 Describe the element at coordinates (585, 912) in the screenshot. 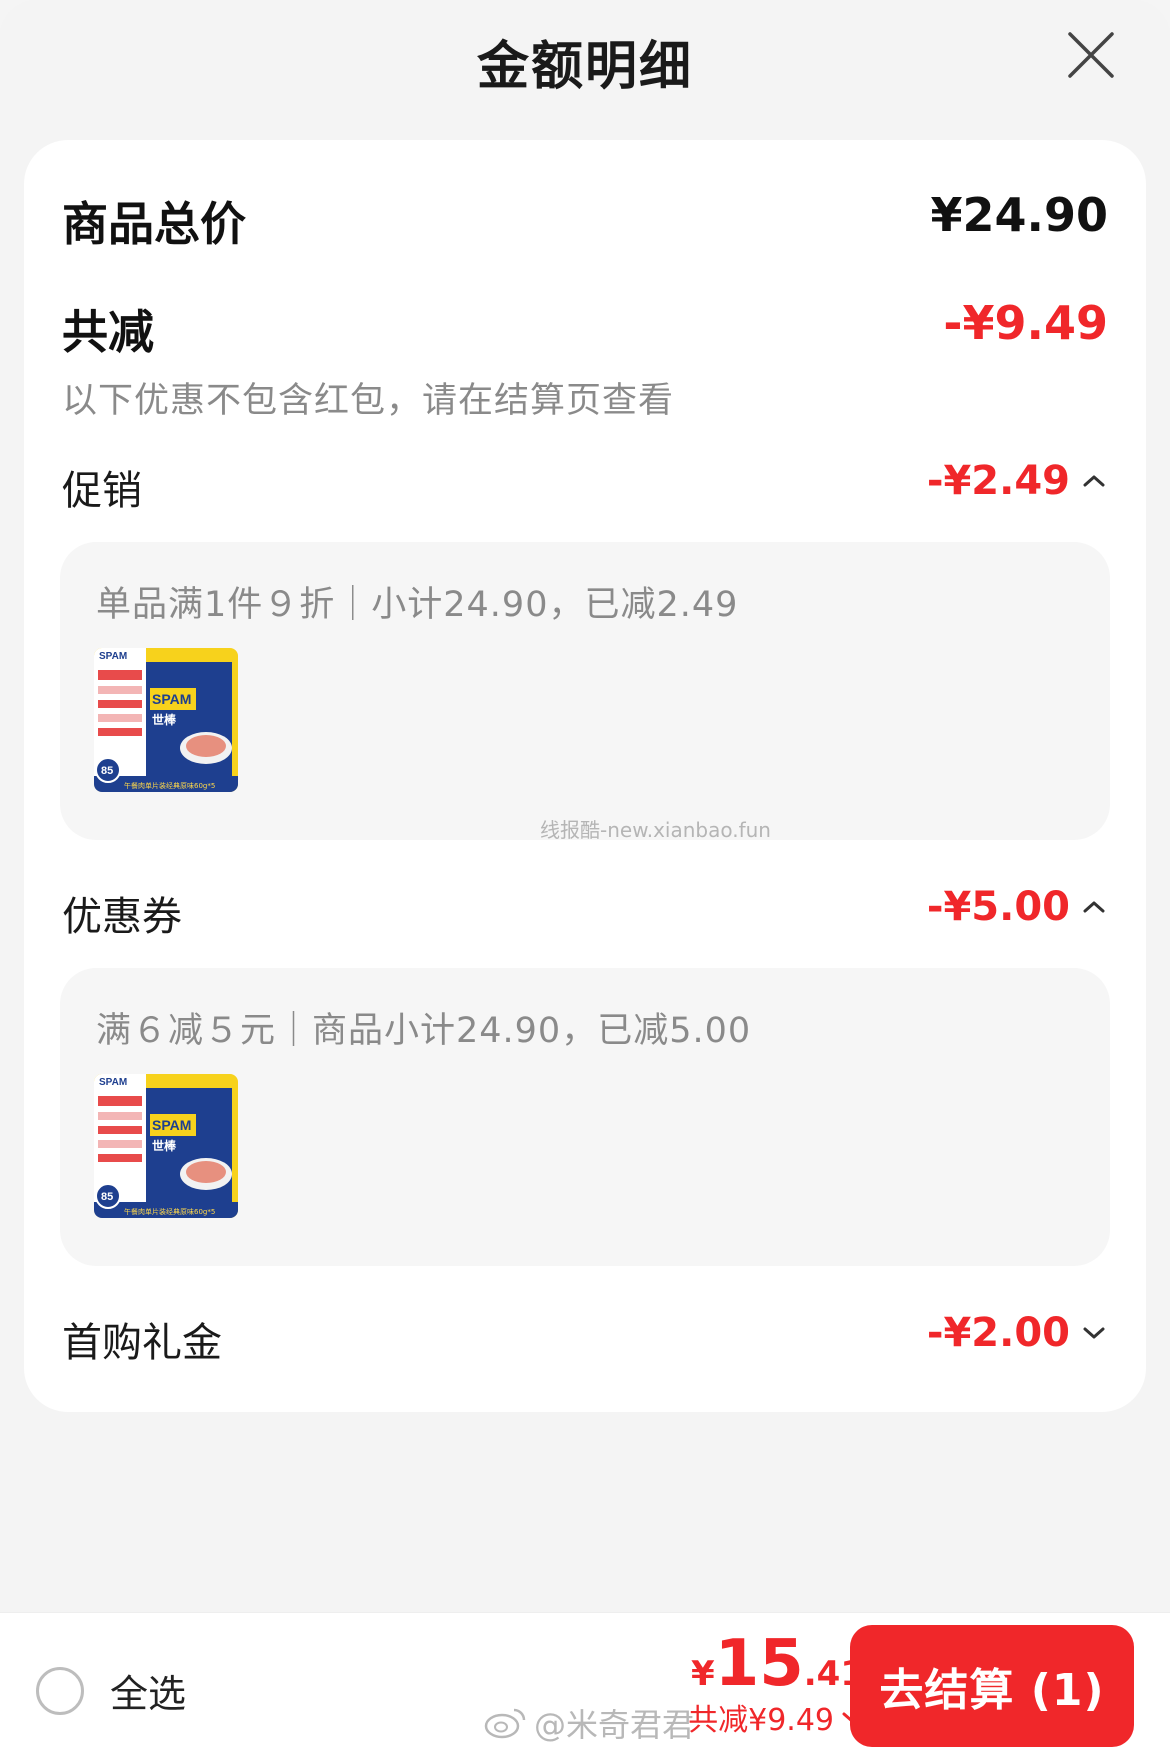

I see `coupon-section-header: 优惠券 -¥5.00` at that location.